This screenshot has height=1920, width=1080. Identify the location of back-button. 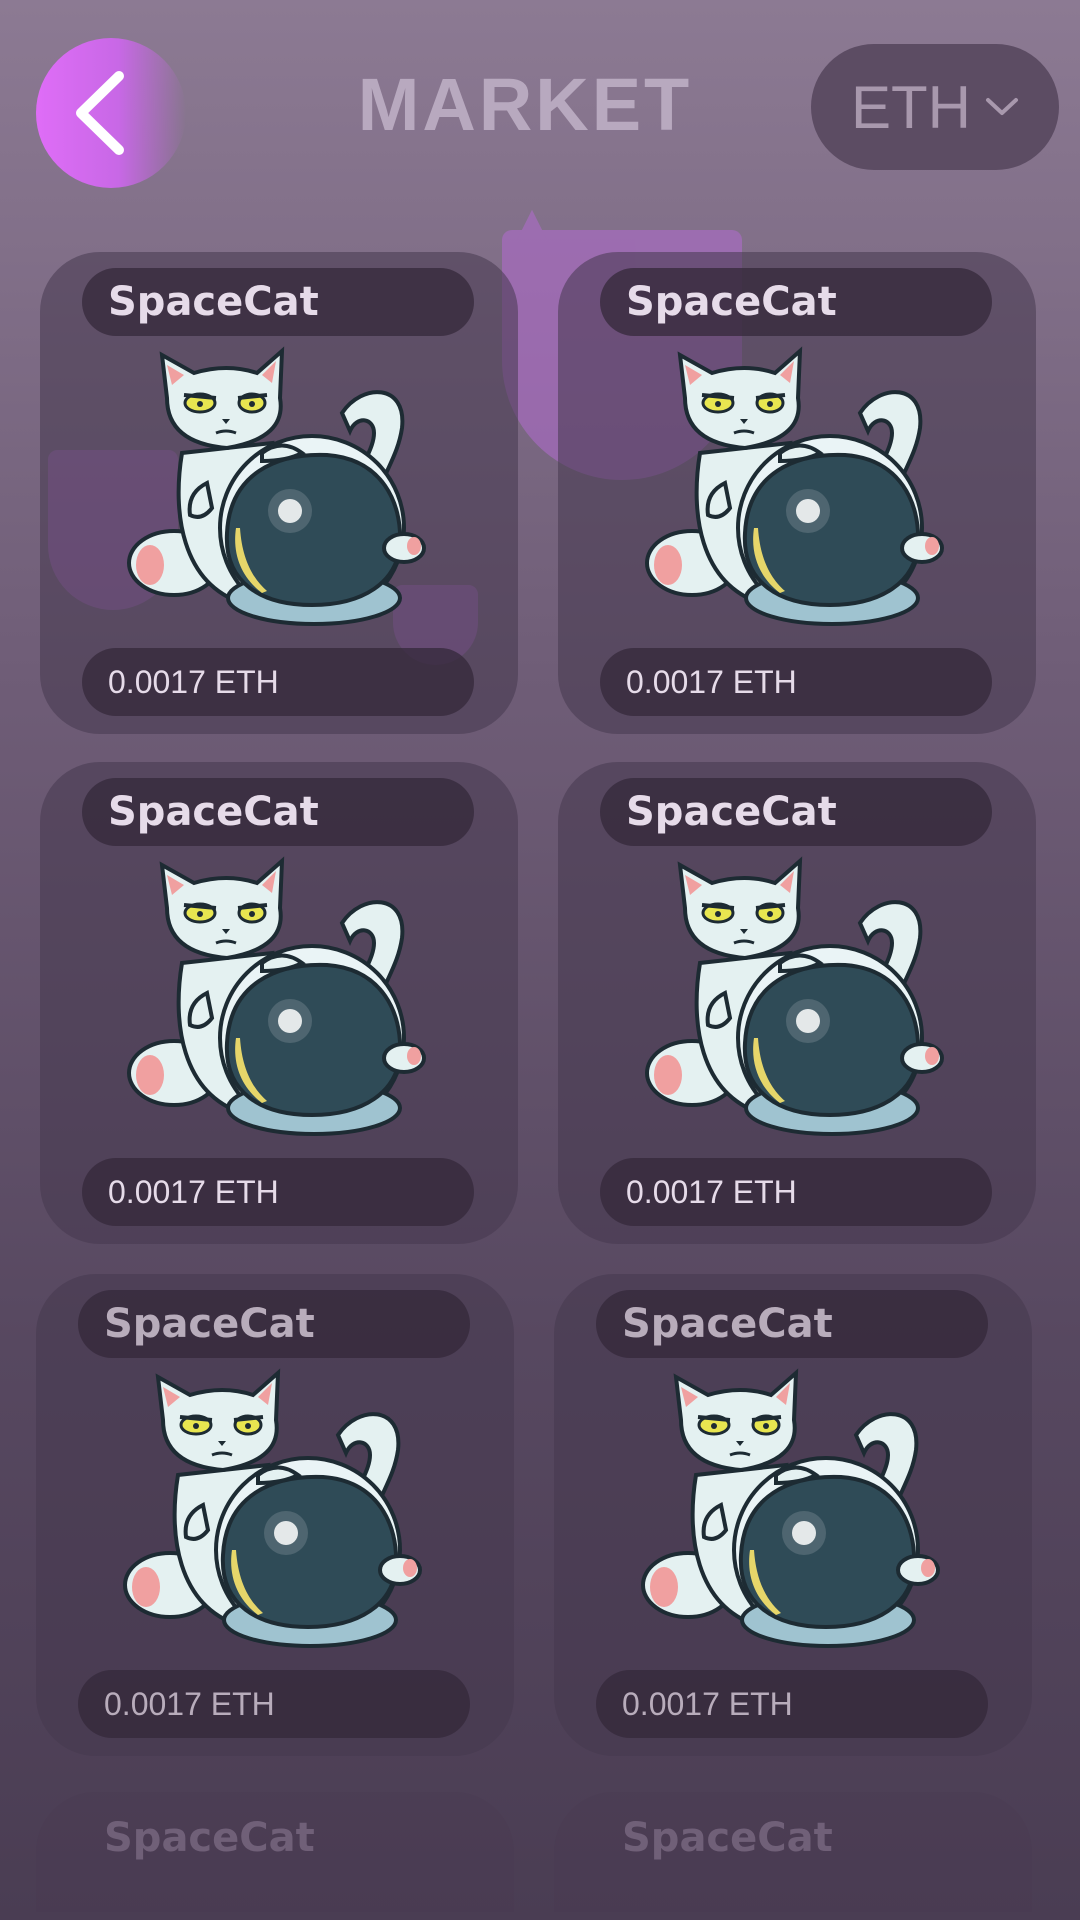
(111, 113).